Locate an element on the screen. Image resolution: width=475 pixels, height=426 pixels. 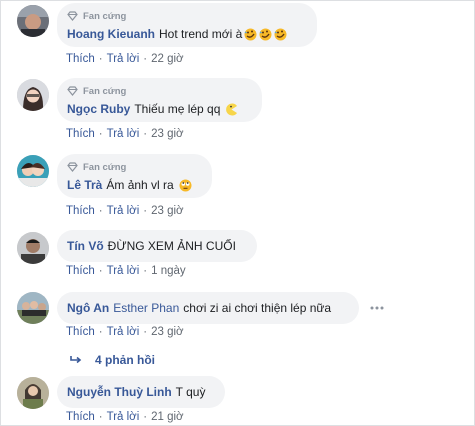
comment-bubble: Tín Võ ĐỪNG XEM ẢNH CUỐI is located at coordinates (157, 246).